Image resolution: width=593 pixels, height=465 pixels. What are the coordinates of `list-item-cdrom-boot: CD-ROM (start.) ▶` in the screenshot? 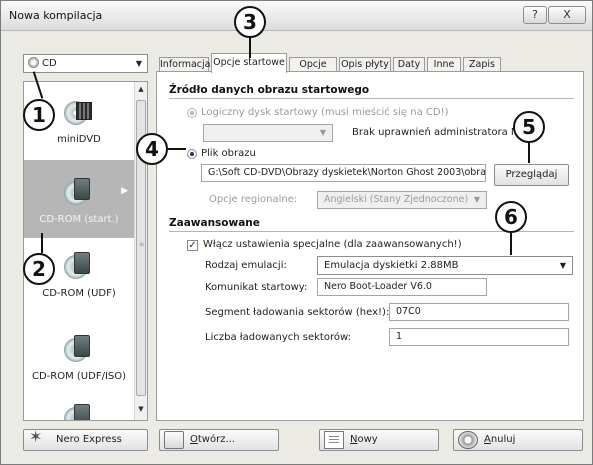 It's located at (79, 199).